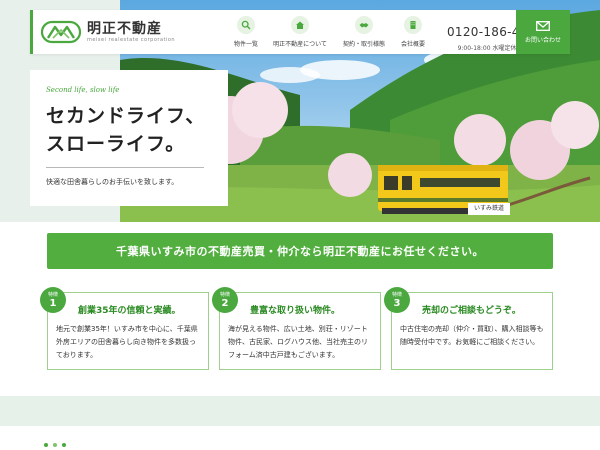 The height and width of the screenshot is (450, 600). Describe the element at coordinates (300, 411) in the screenshot. I see `section-band` at that location.